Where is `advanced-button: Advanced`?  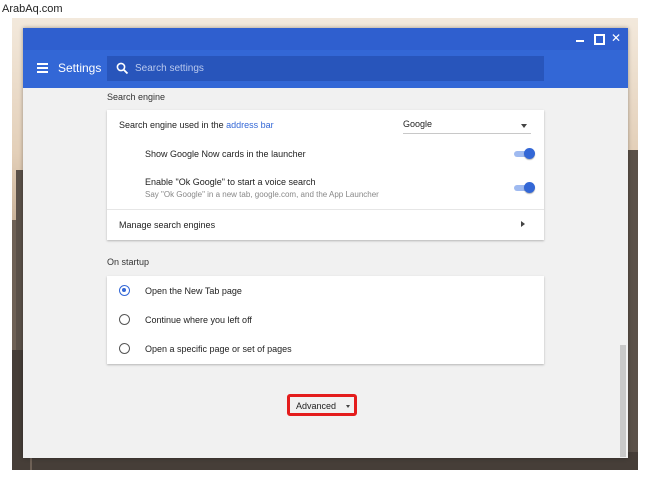
advanced-button: Advanced is located at coordinates (322, 405).